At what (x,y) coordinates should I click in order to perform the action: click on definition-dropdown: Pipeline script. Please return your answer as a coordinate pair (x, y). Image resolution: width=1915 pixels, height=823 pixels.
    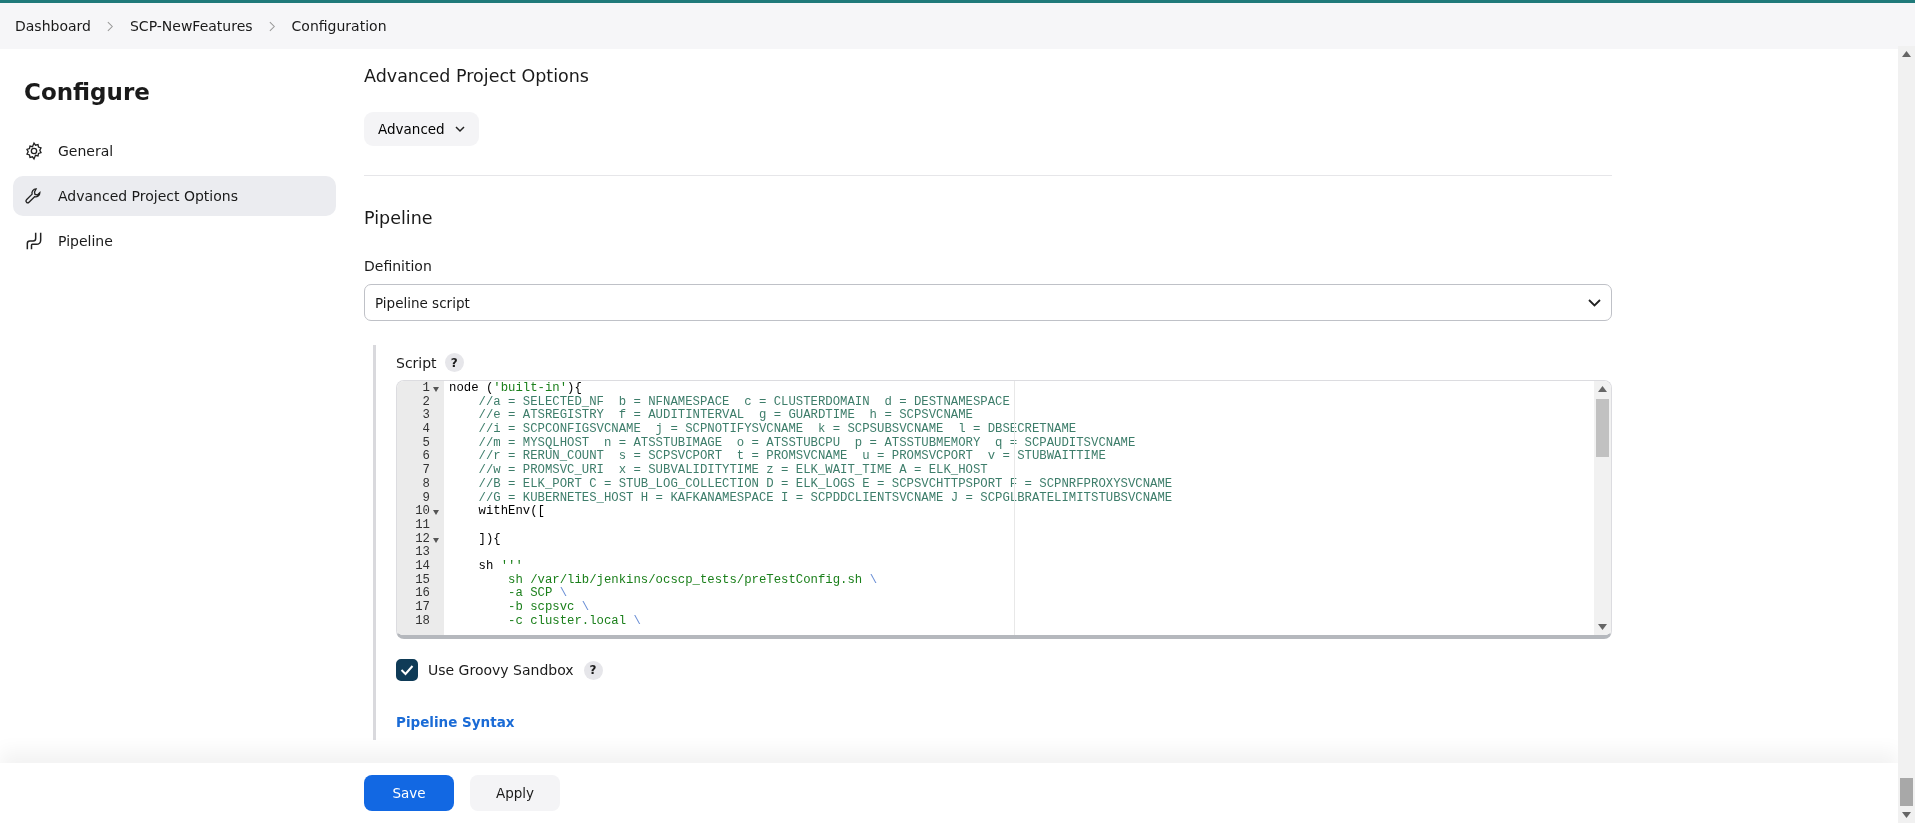
    Looking at the image, I should click on (988, 302).